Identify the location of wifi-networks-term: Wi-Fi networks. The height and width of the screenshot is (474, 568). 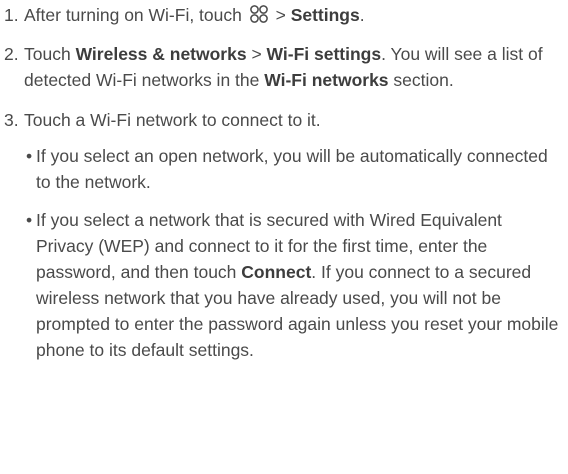
(326, 80).